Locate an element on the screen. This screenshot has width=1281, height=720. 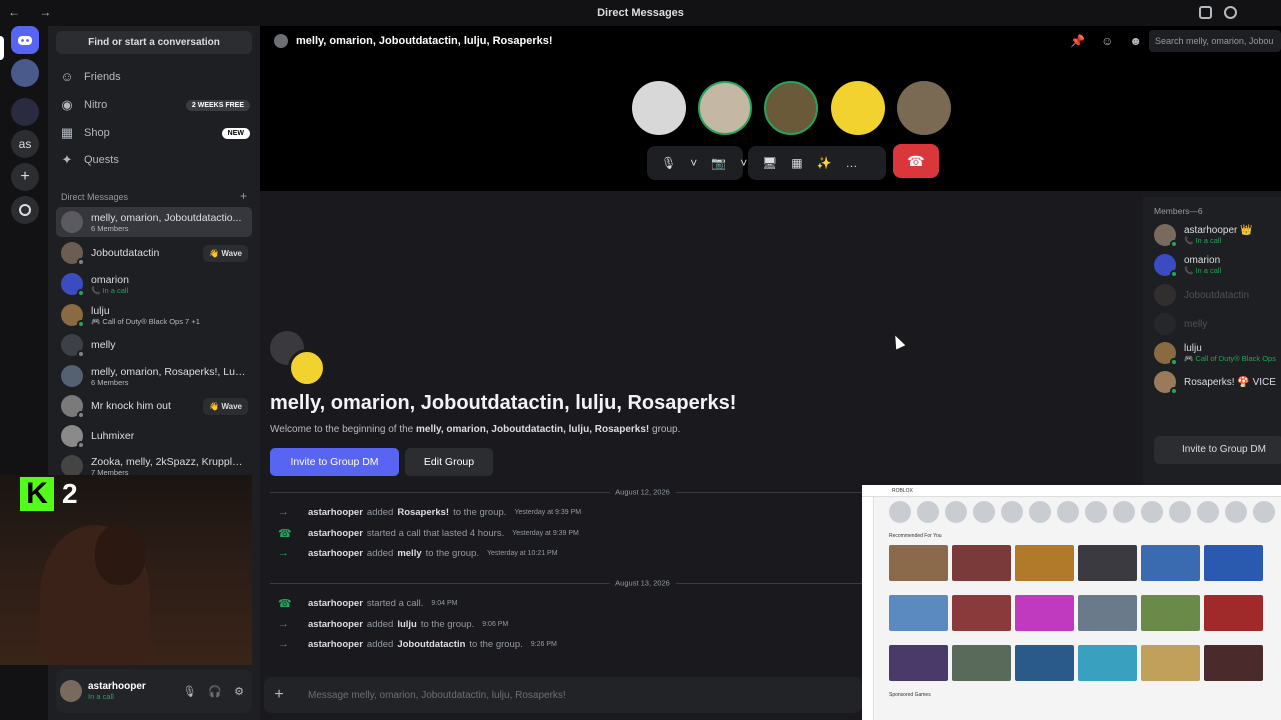
headset-icon: 🎧 is located at coordinates (215, 691).